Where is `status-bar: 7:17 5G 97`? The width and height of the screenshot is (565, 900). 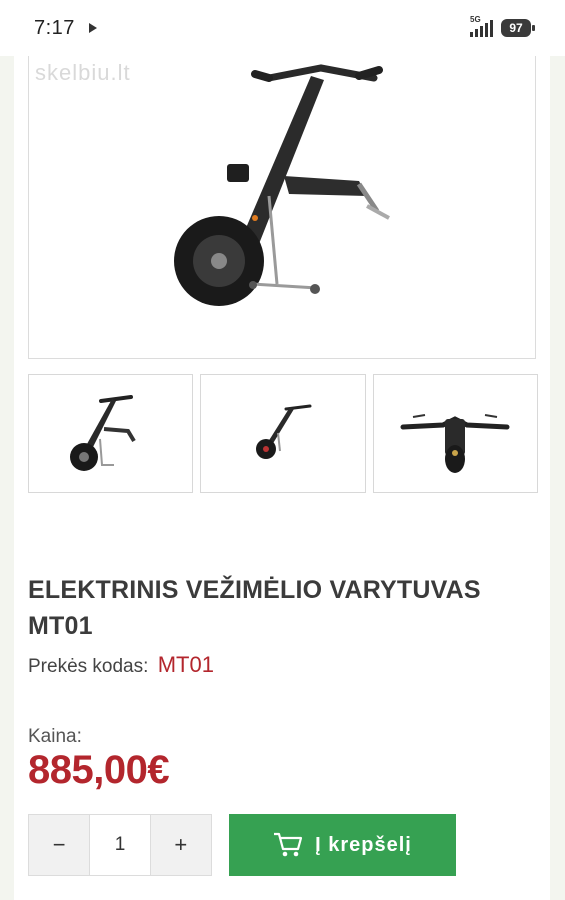 status-bar: 7:17 5G 97 is located at coordinates (282, 28).